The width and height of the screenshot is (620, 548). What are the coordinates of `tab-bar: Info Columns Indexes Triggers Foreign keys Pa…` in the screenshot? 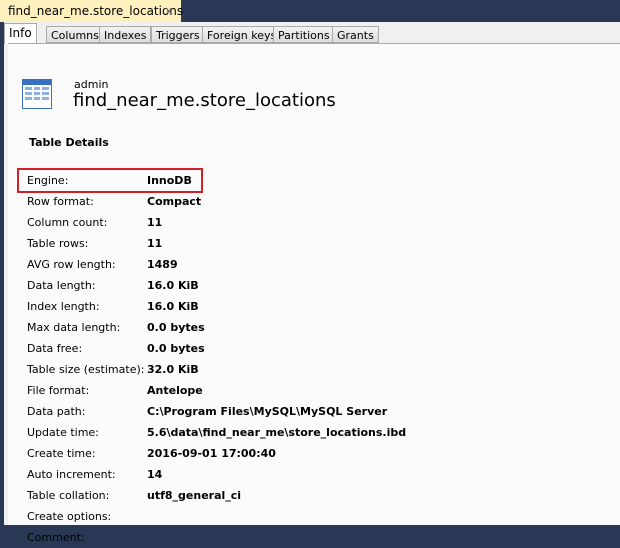 It's located at (312, 33).